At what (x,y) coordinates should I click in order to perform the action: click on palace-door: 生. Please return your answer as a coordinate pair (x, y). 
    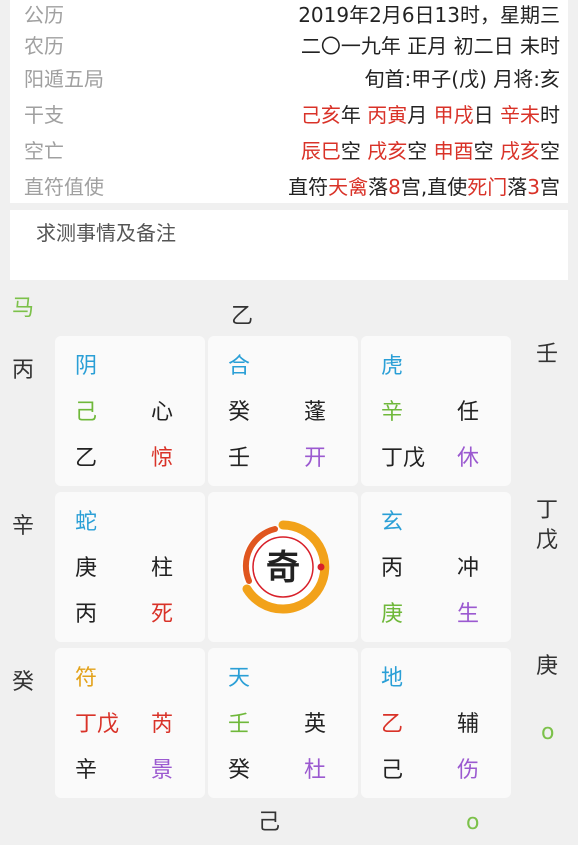
    Looking at the image, I should click on (468, 614).